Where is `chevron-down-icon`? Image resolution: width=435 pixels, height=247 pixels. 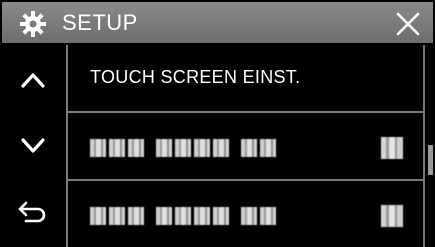 chevron-down-icon is located at coordinates (33, 145).